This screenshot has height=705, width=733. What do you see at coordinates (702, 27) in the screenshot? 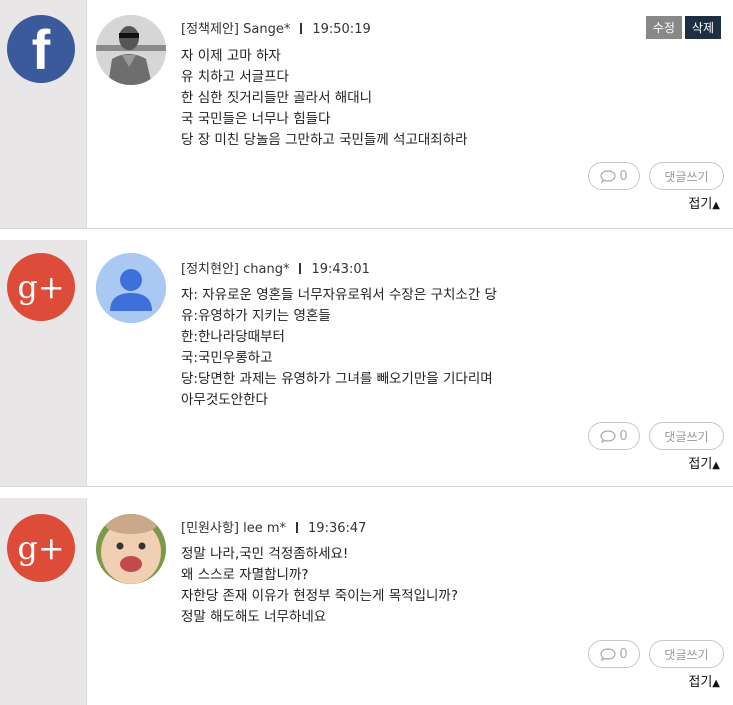
I see `delete-button: 삭제` at bounding box center [702, 27].